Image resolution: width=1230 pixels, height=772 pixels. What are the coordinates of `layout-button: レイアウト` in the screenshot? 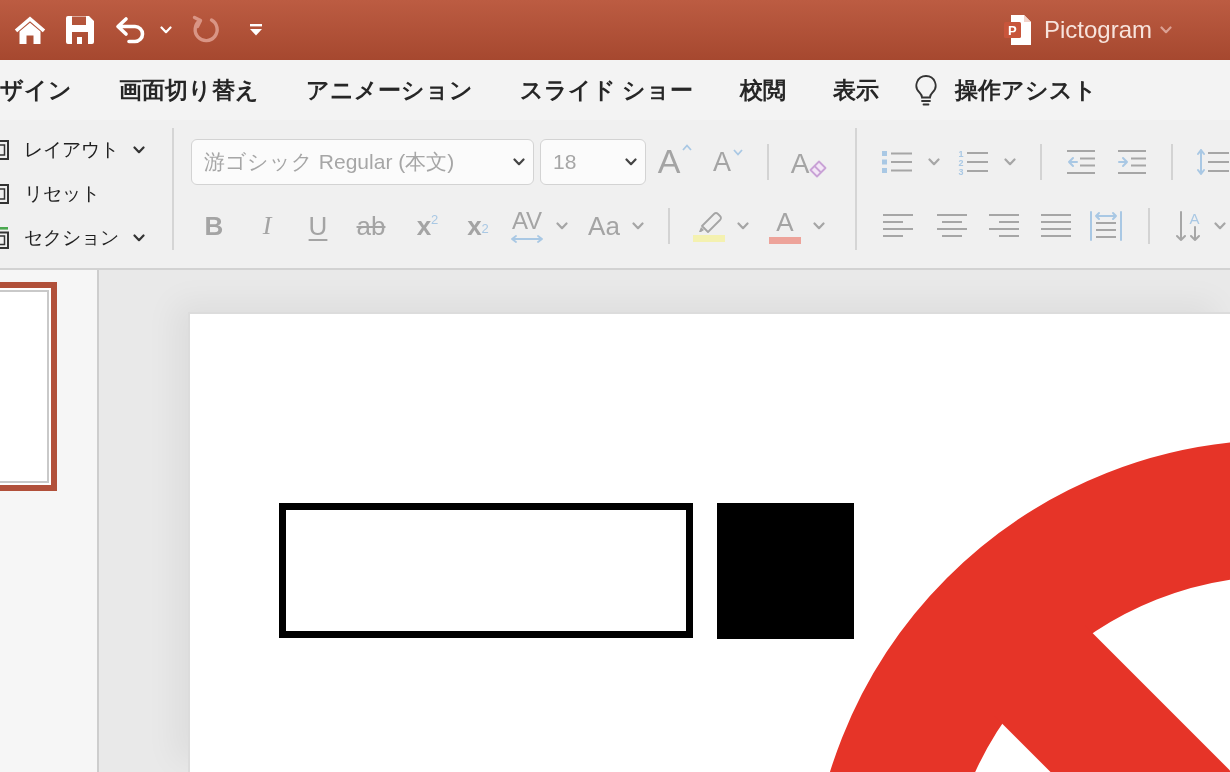 It's located at (72, 150).